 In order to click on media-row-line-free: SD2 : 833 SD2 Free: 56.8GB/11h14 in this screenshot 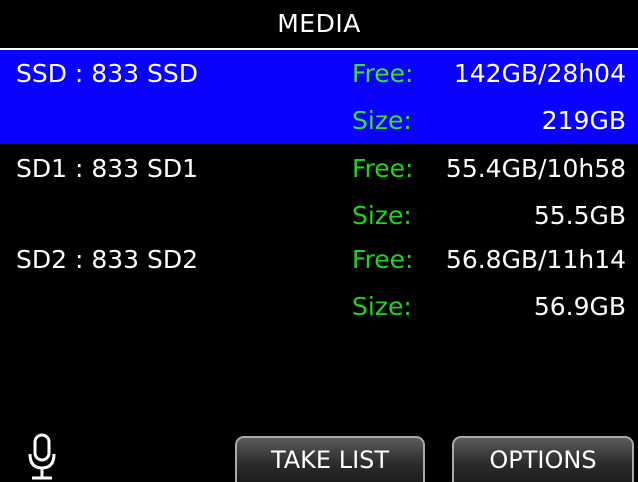, I will do `click(319, 259)`.